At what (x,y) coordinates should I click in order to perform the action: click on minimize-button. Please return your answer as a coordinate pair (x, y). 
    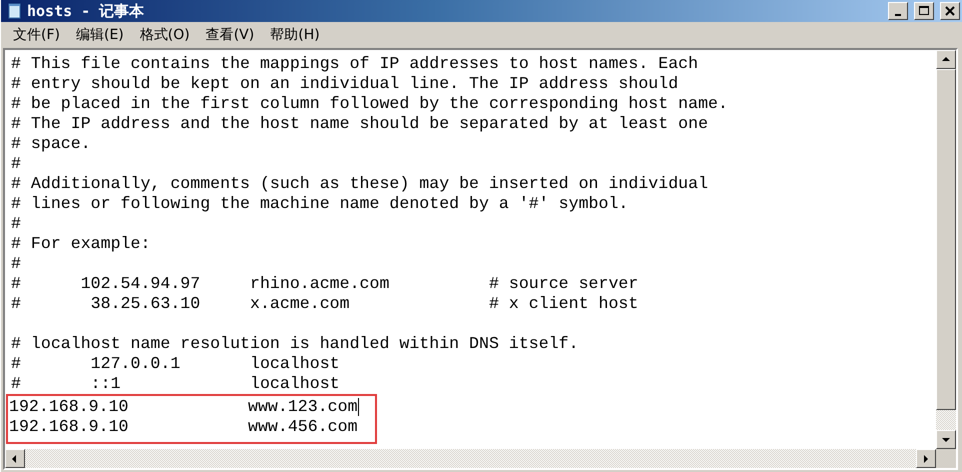
    Looking at the image, I should click on (898, 11).